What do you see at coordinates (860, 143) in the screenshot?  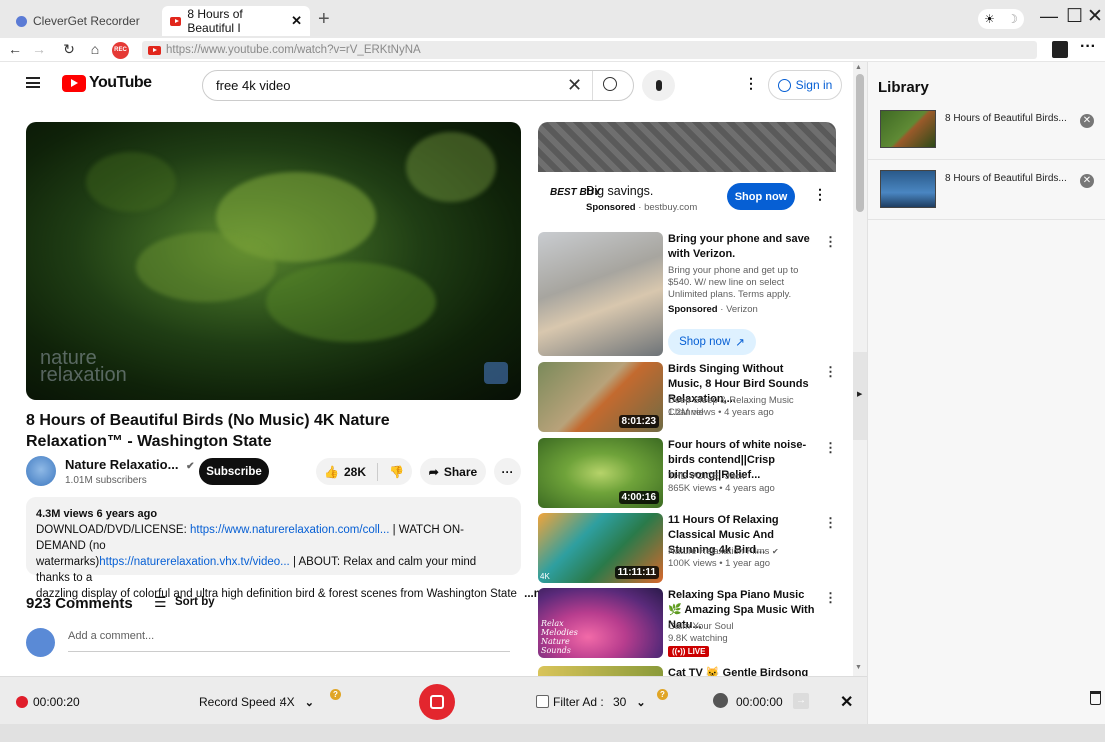 I see `scrollbar-thumb` at bounding box center [860, 143].